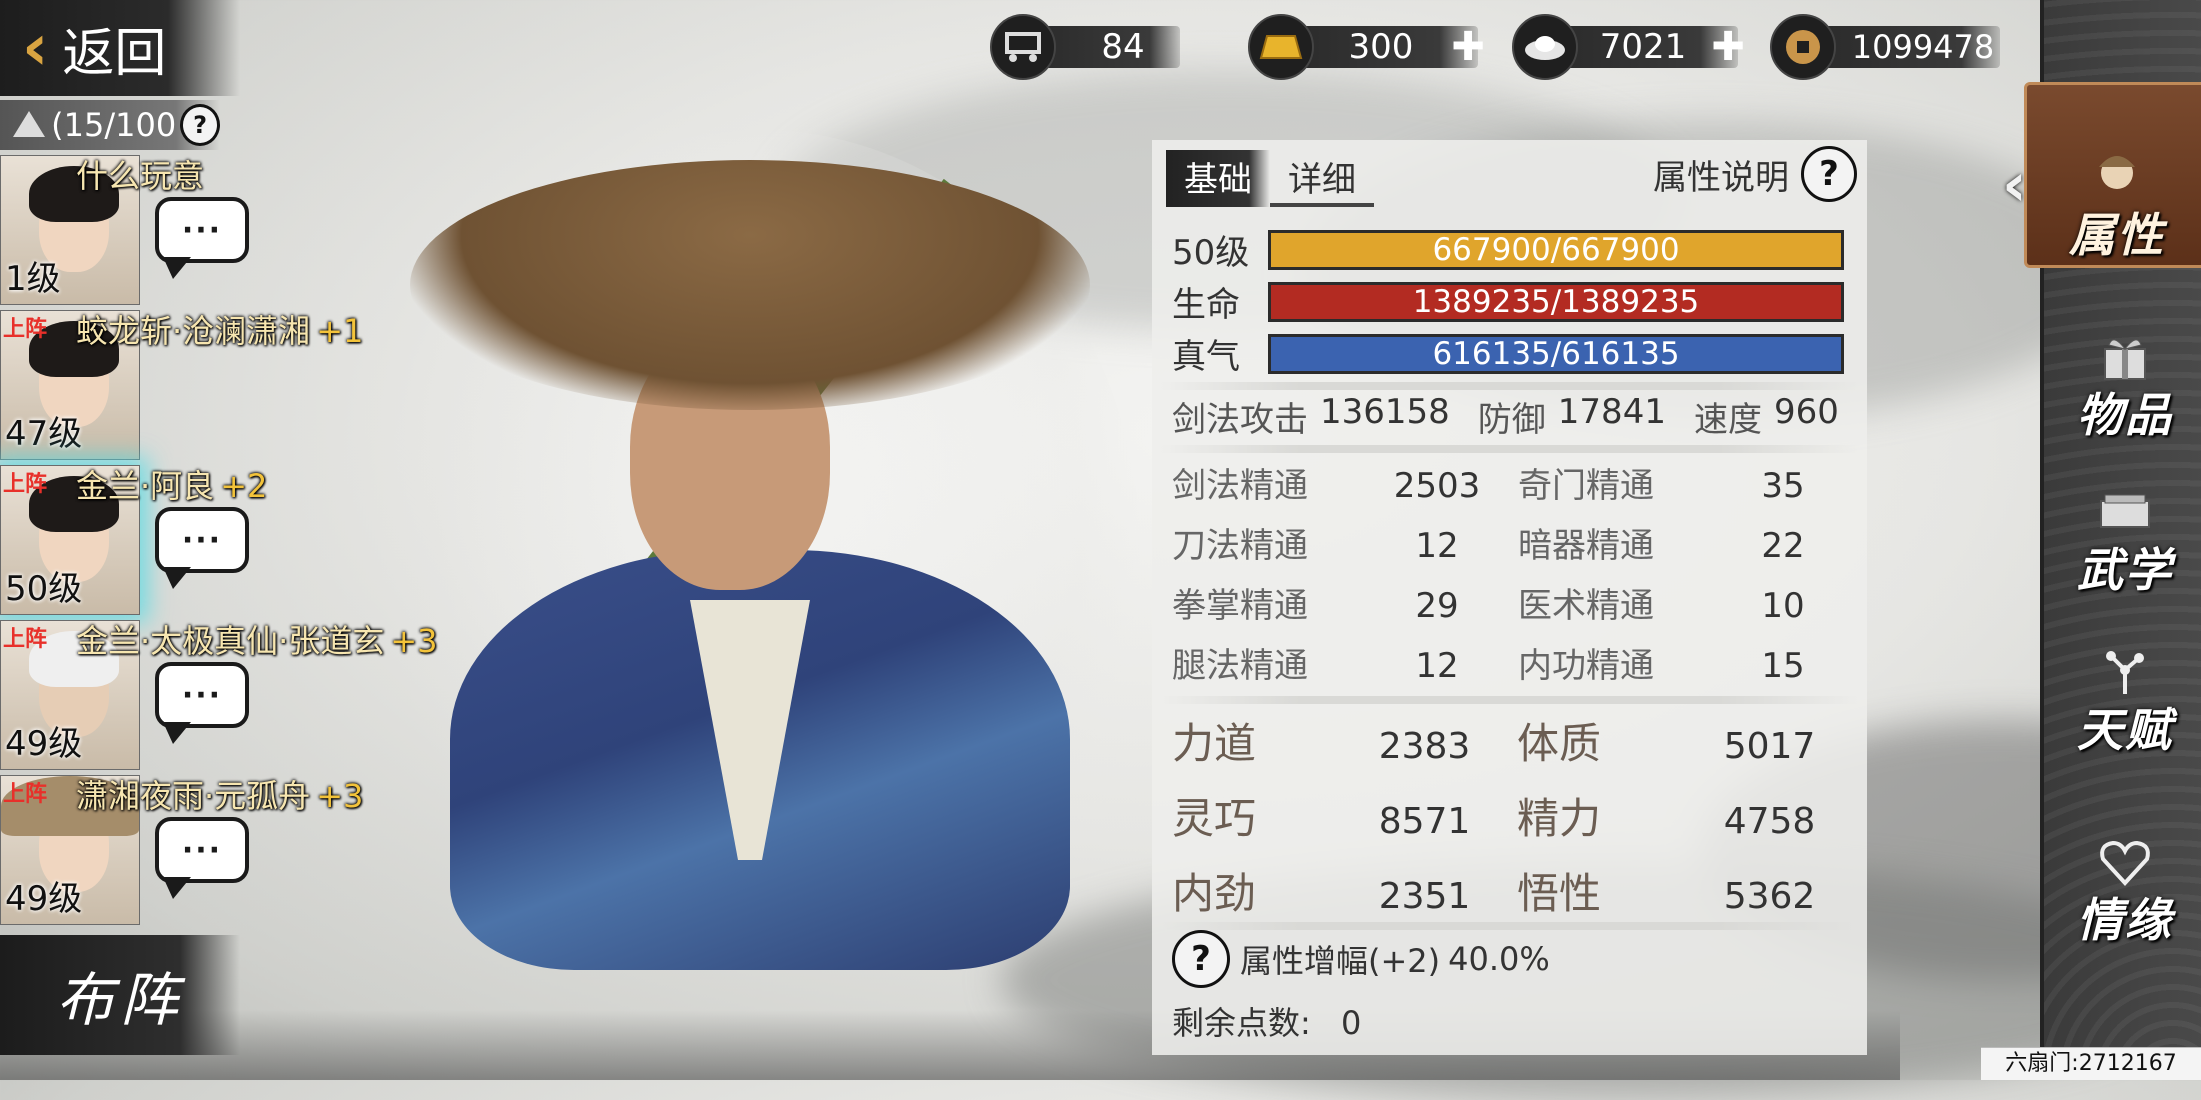 The width and height of the screenshot is (2201, 1100). Describe the element at coordinates (1586, 486) in the screenshot. I see `mastery-label: 奇门精通` at that location.